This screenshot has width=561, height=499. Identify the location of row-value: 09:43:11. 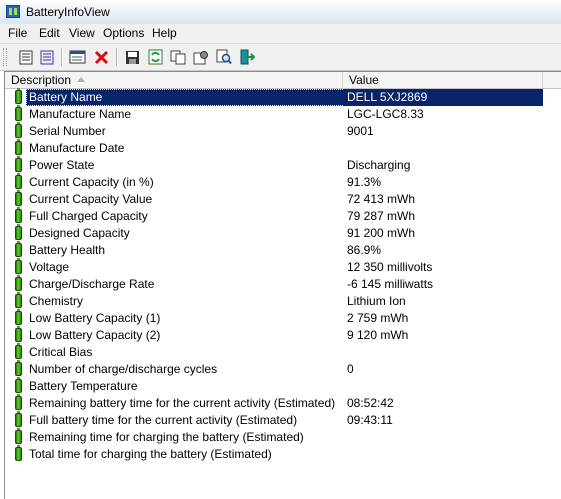
(370, 420).